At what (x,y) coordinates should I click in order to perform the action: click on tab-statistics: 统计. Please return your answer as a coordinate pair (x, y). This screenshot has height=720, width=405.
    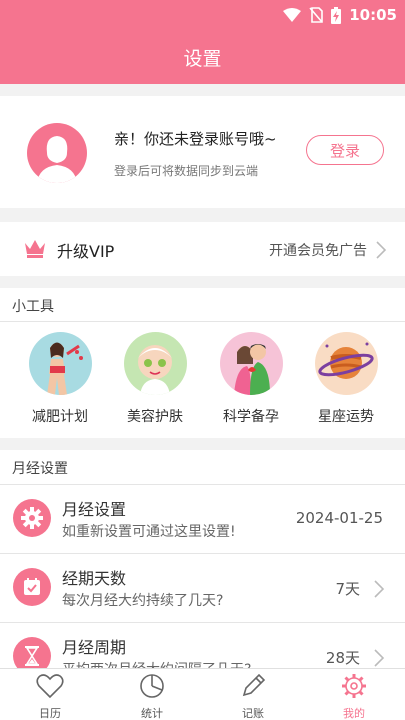
    Looking at the image, I should click on (152, 696).